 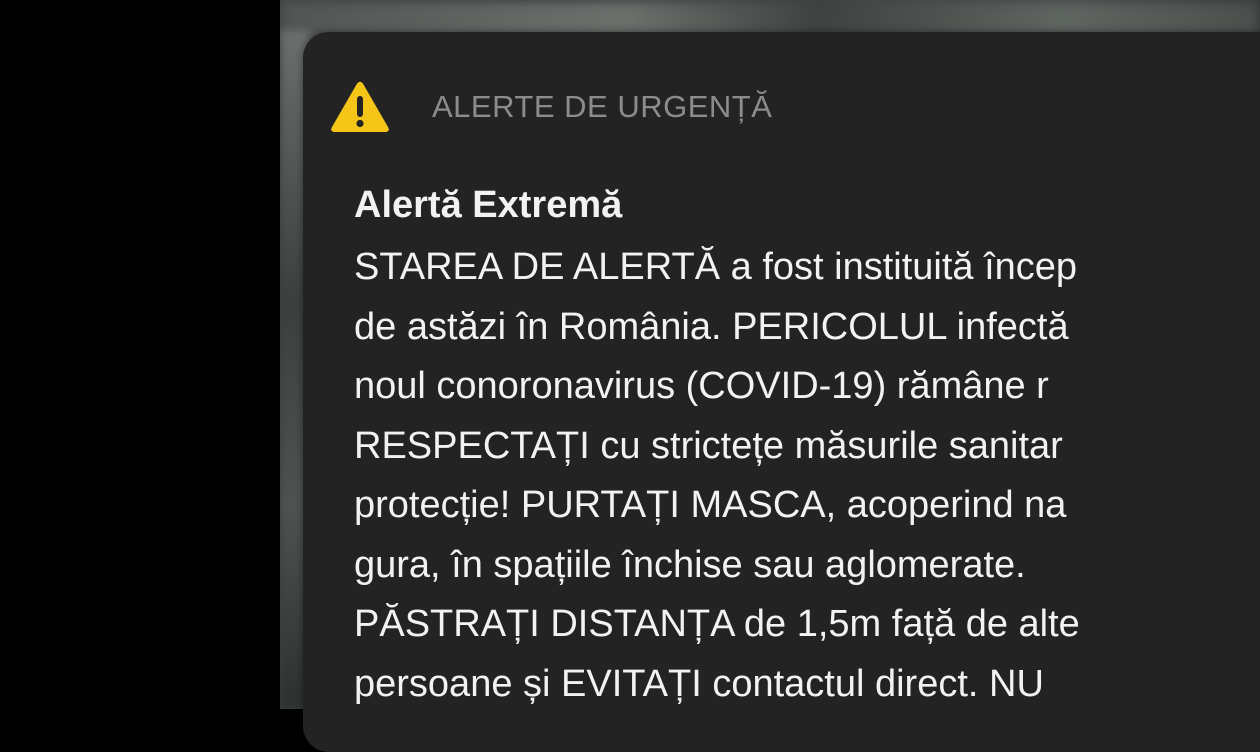 What do you see at coordinates (710, 505) in the screenshot?
I see `alert-body-line: protecție! PURTAȚI MASCA, acoperind na` at bounding box center [710, 505].